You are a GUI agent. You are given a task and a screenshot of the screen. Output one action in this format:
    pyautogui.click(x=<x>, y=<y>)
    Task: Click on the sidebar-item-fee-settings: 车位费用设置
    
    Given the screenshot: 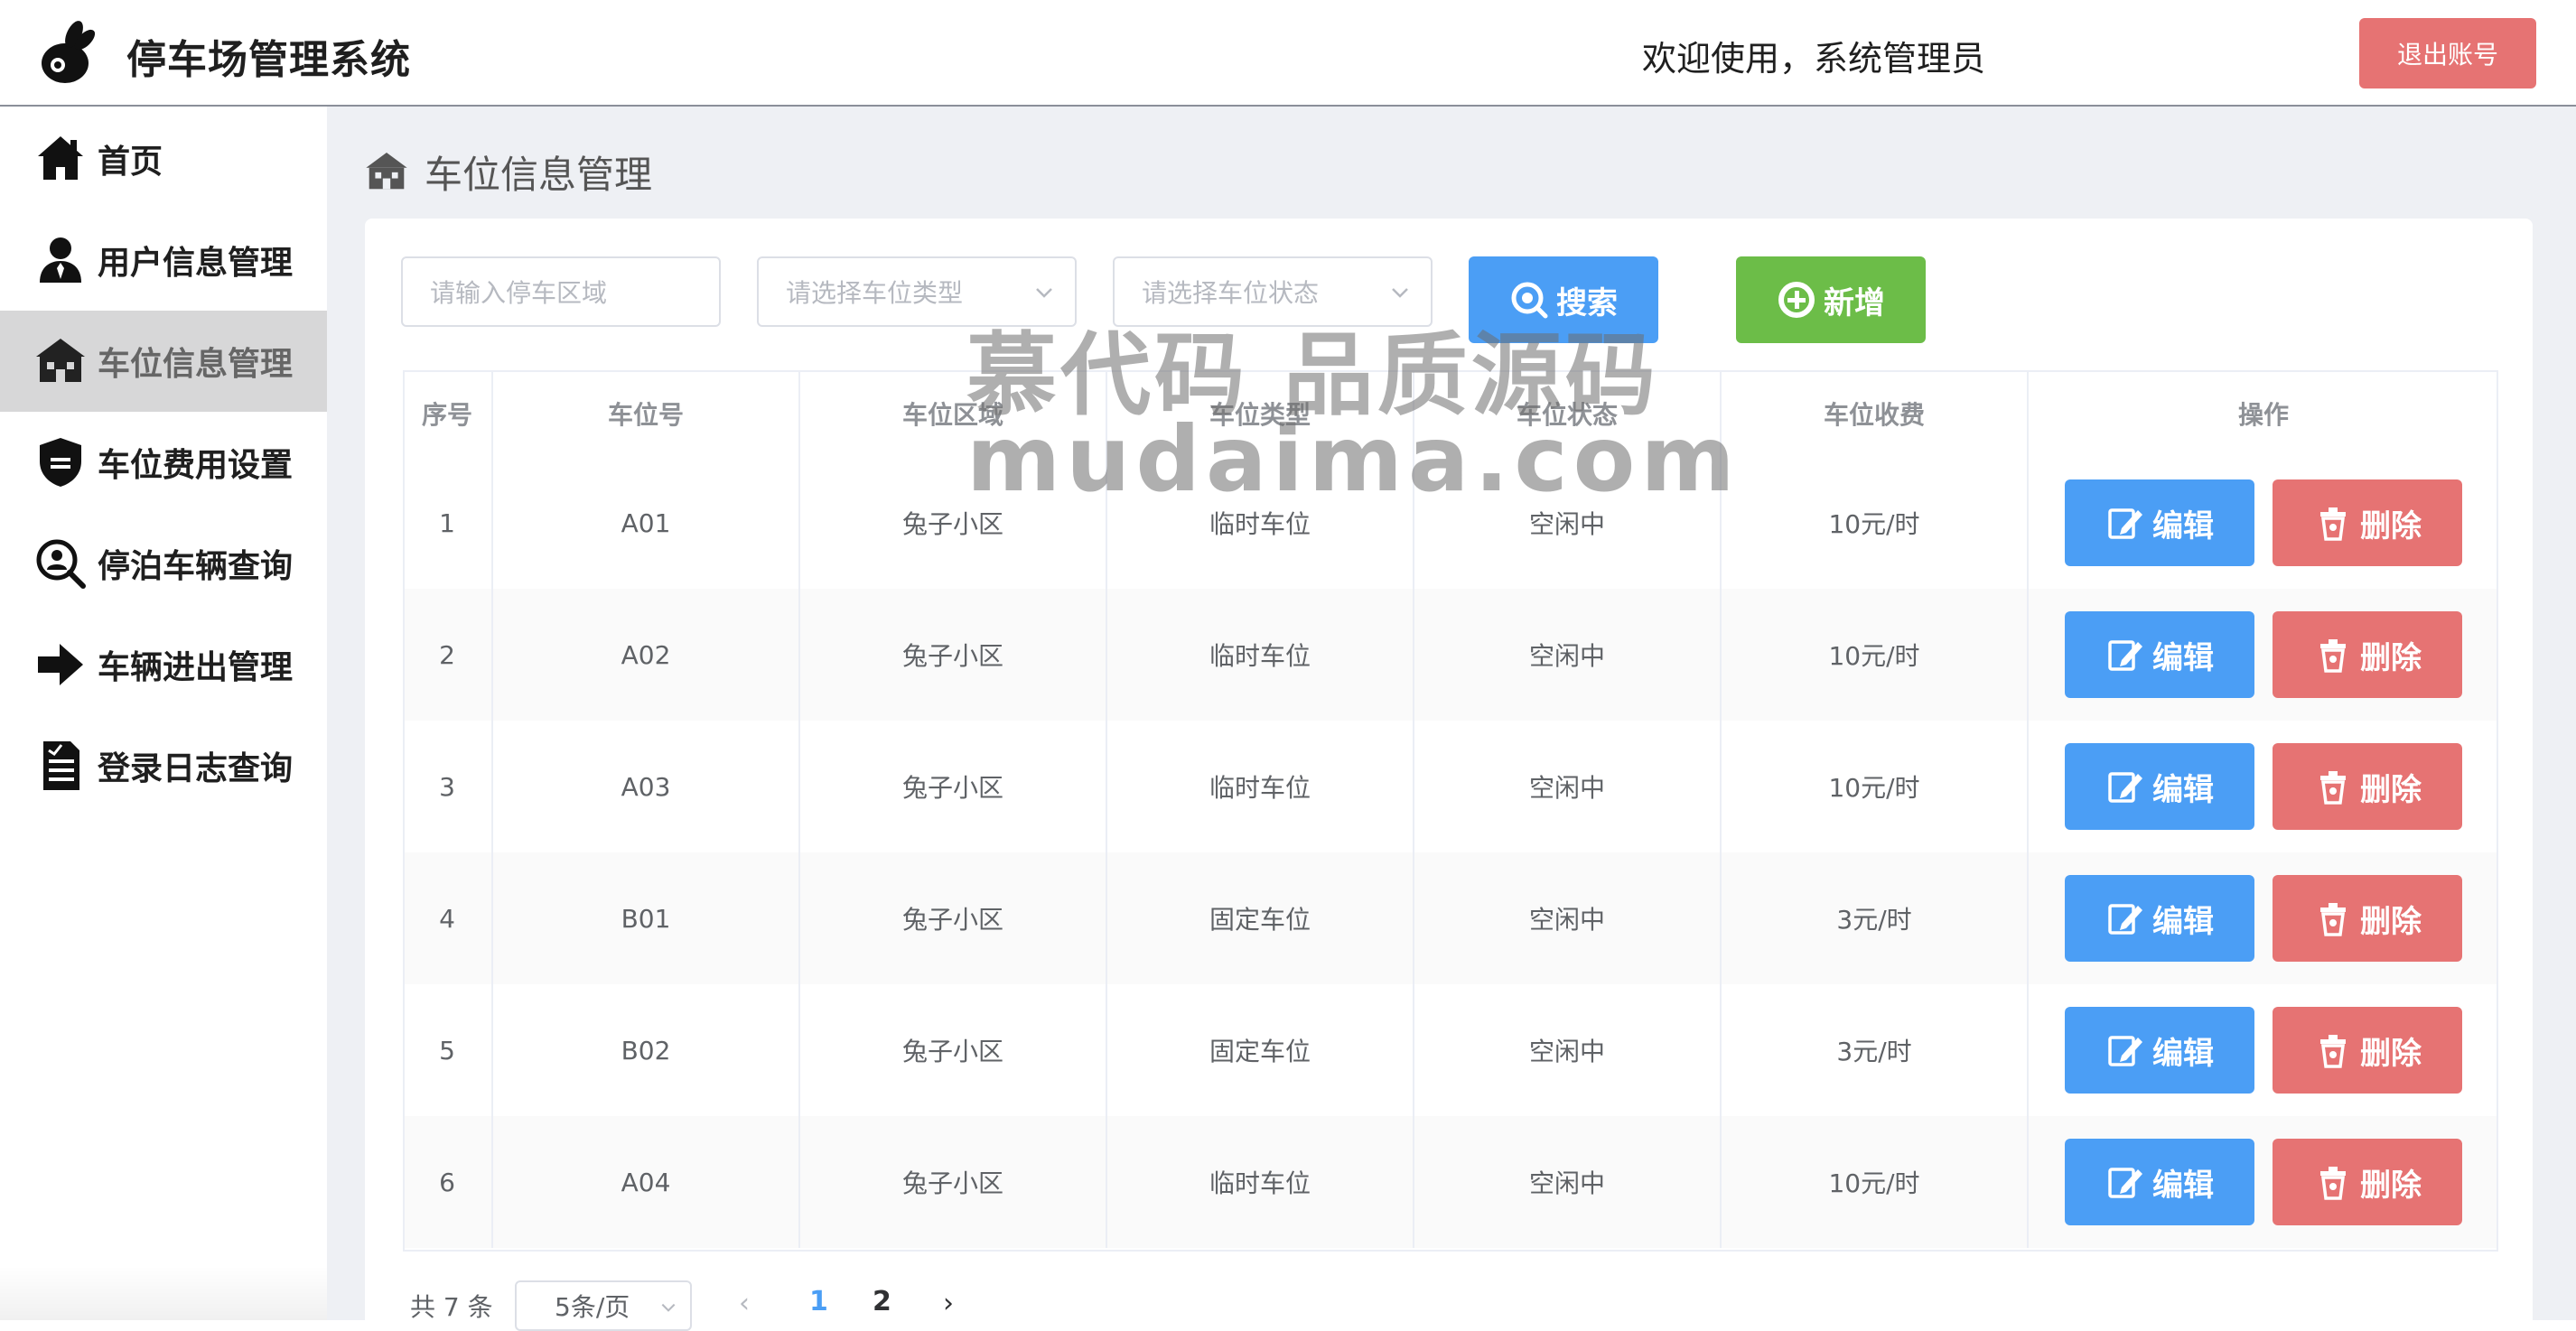 What is the action you would take?
    pyautogui.click(x=164, y=462)
    